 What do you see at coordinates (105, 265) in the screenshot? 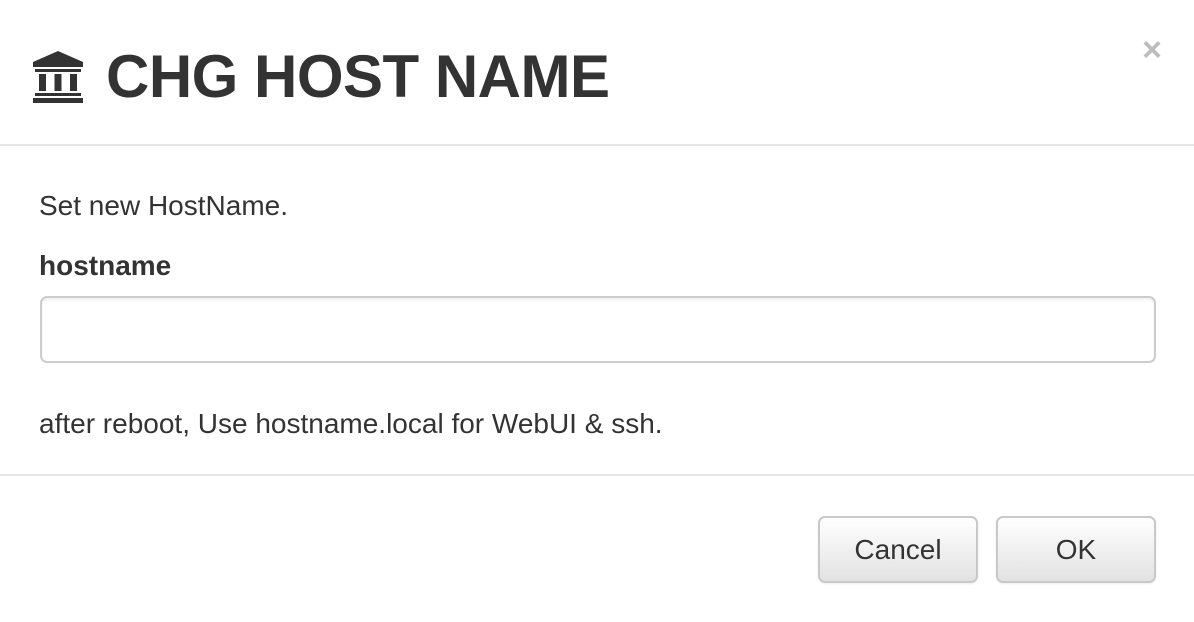
I see `hostname-label: hostname` at bounding box center [105, 265].